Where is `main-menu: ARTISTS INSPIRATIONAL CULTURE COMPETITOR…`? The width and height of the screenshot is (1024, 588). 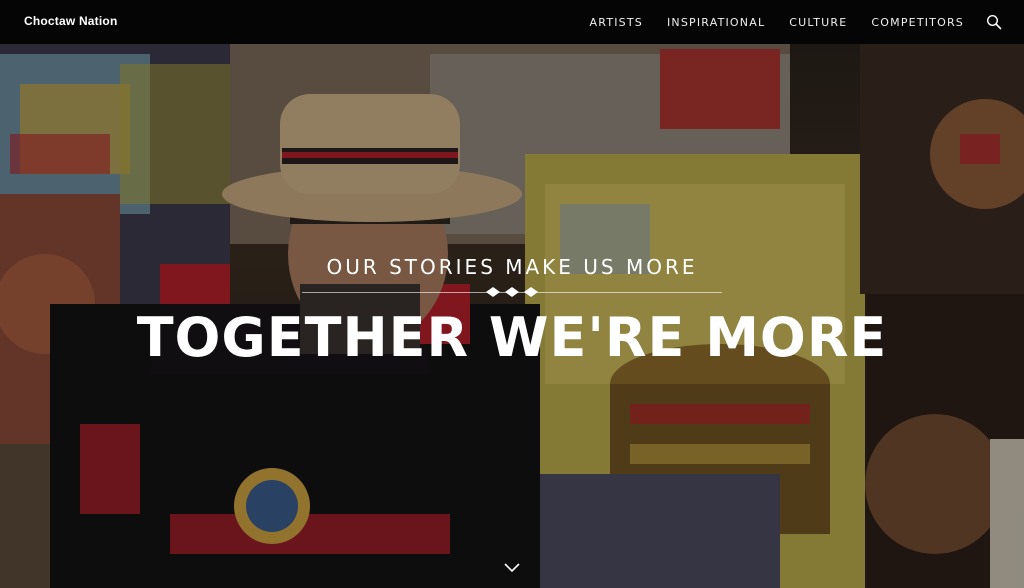 main-menu: ARTISTS INSPIRATIONAL CULTURE COMPETITOR… is located at coordinates (777, 22).